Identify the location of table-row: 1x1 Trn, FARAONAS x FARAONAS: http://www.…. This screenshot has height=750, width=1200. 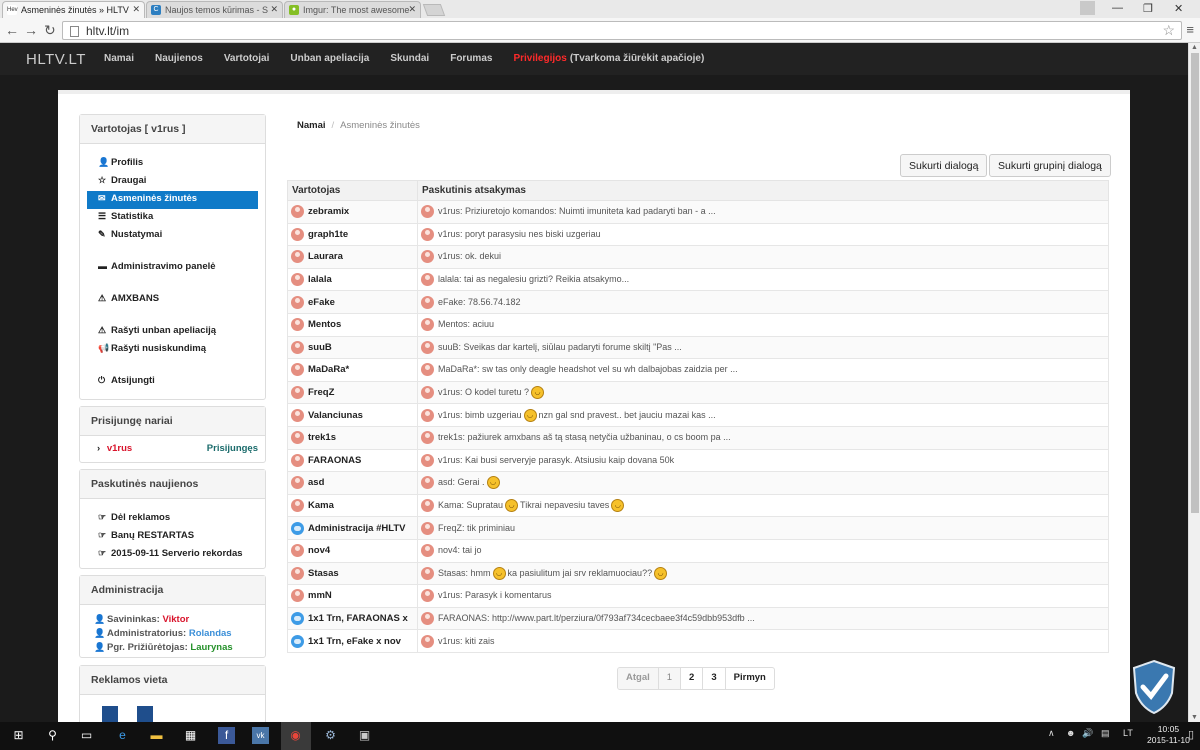
(698, 618).